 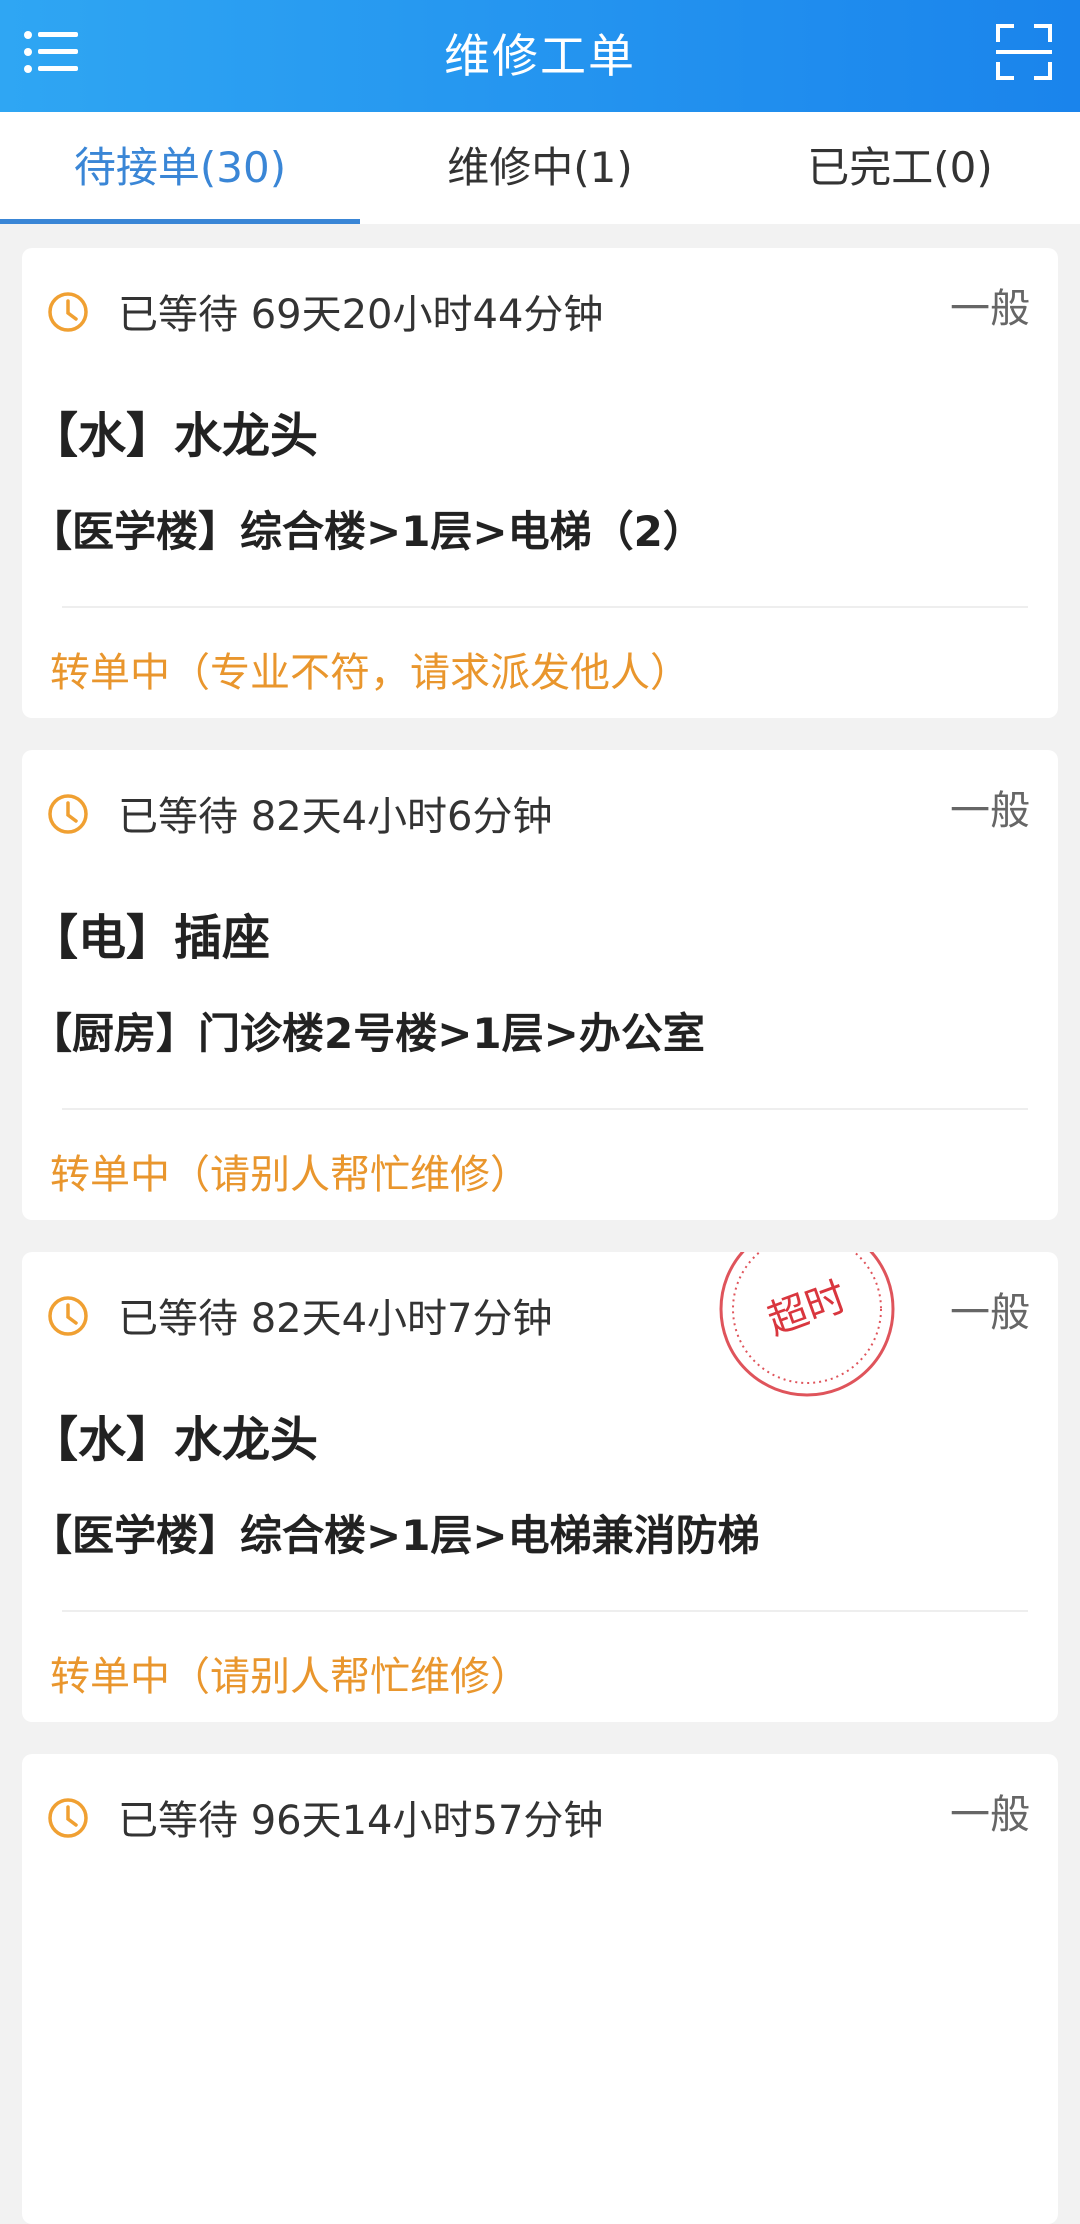 I want to click on wait-time: 已等待 69天20小时44分钟, so click(x=361, y=315).